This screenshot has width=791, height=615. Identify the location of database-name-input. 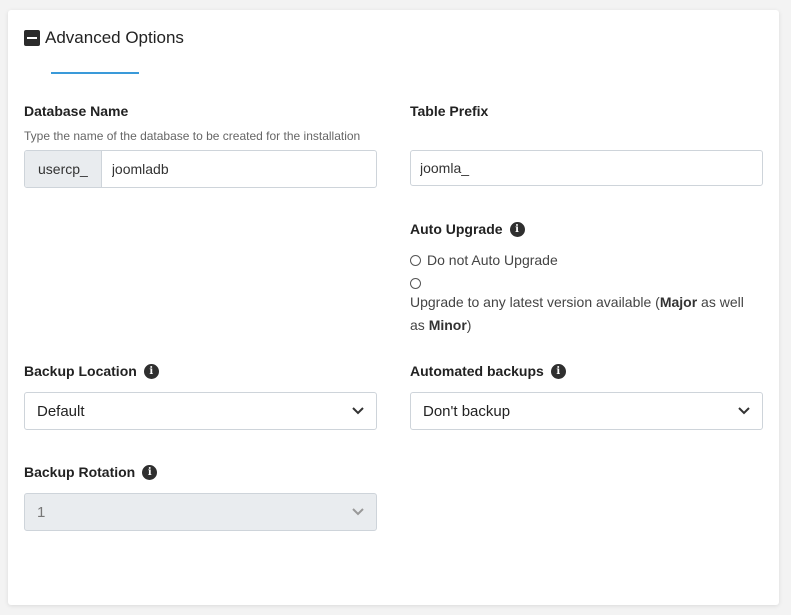
(238, 169).